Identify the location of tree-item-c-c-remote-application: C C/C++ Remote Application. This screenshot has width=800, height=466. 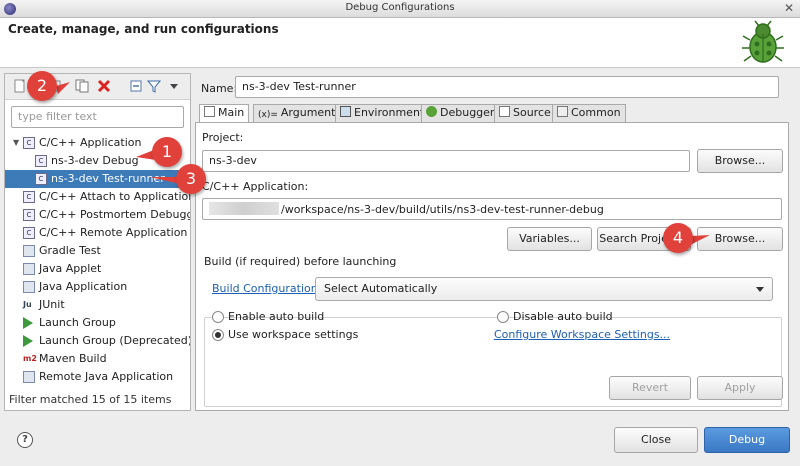
(97, 233).